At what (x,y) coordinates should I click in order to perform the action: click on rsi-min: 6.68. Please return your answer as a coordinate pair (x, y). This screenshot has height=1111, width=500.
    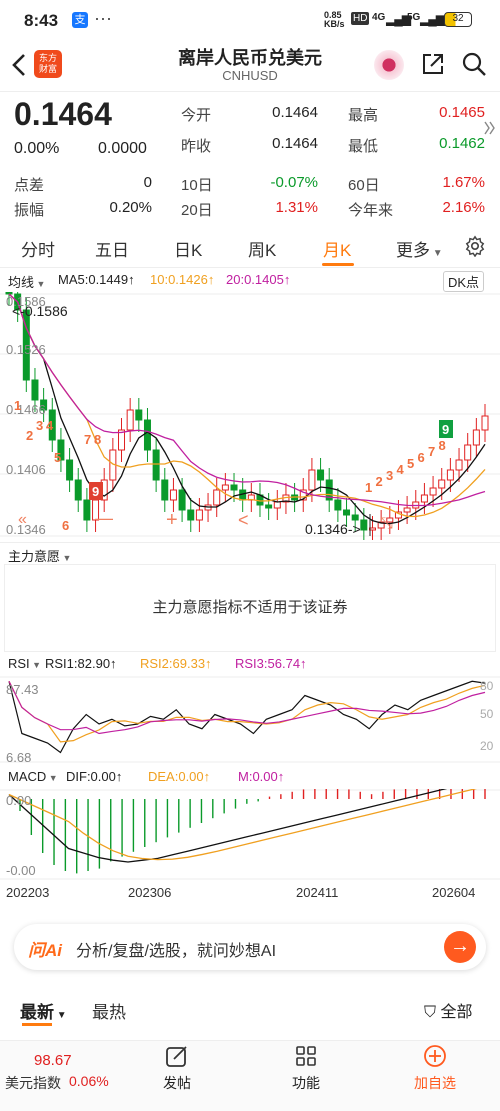
    Looking at the image, I should click on (18, 757).